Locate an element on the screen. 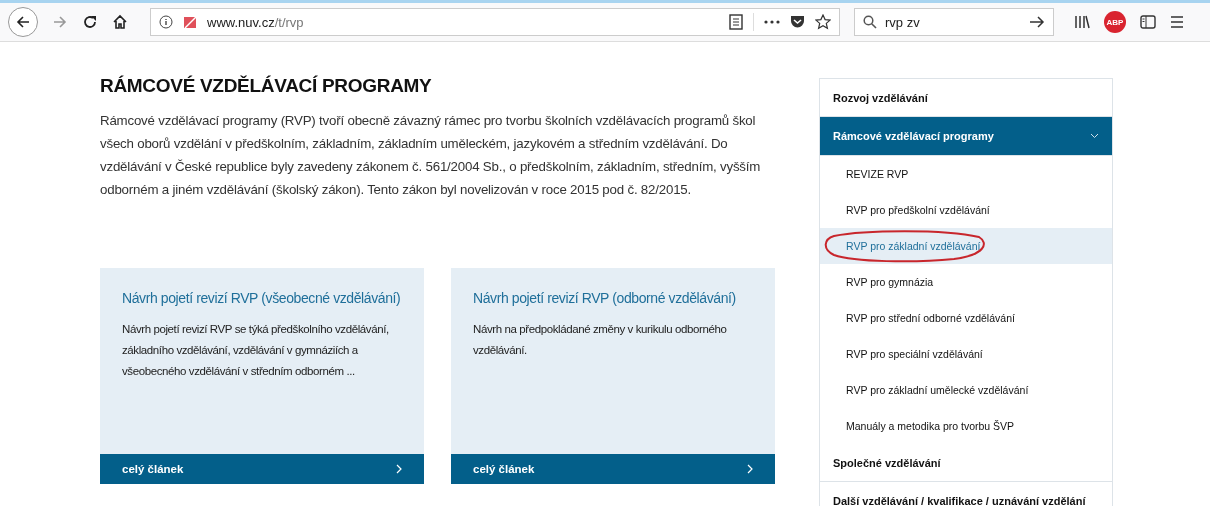  submenu-item: RVP pro speciální vzdělávání is located at coordinates (966, 354).